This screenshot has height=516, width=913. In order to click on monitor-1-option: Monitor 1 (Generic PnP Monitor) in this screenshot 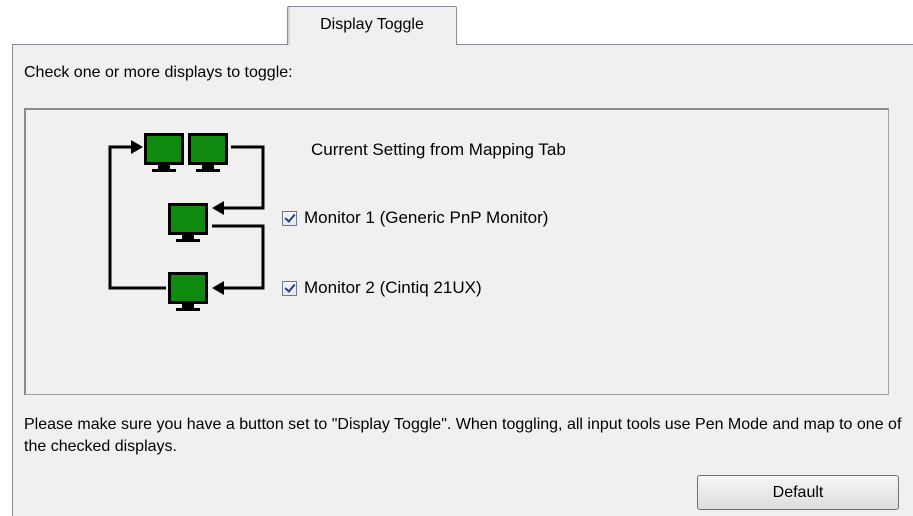, I will do `click(415, 218)`.